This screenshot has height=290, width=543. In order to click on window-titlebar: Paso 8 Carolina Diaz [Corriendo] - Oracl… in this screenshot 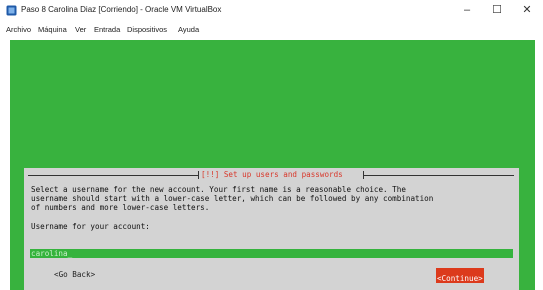, I will do `click(271, 11)`.